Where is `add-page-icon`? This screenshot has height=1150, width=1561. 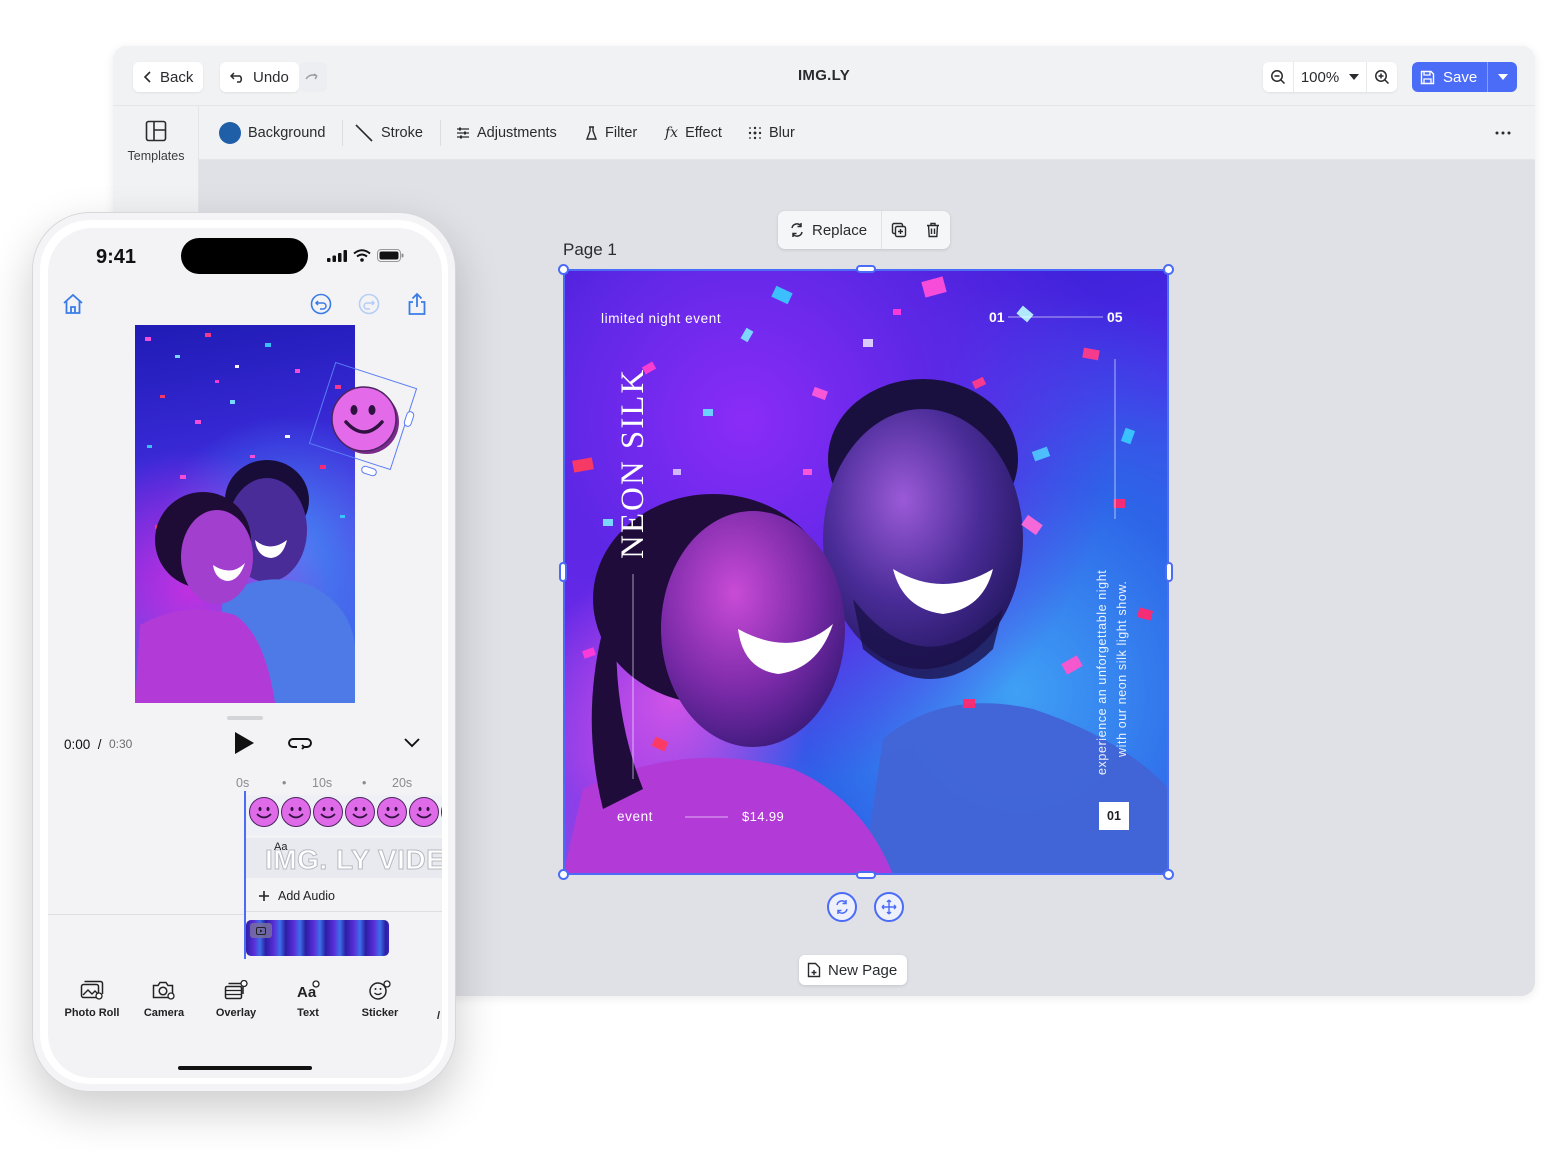
add-page-icon is located at coordinates (814, 970).